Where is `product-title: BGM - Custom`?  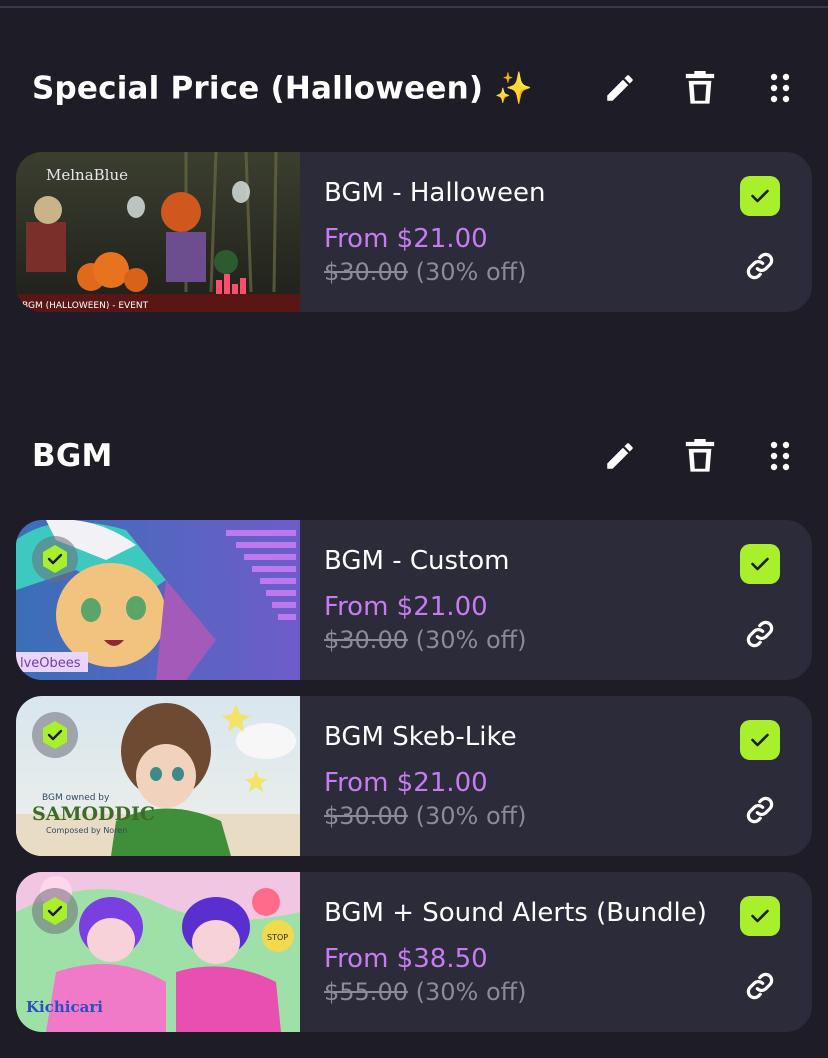 product-title: BGM - Custom is located at coordinates (417, 561).